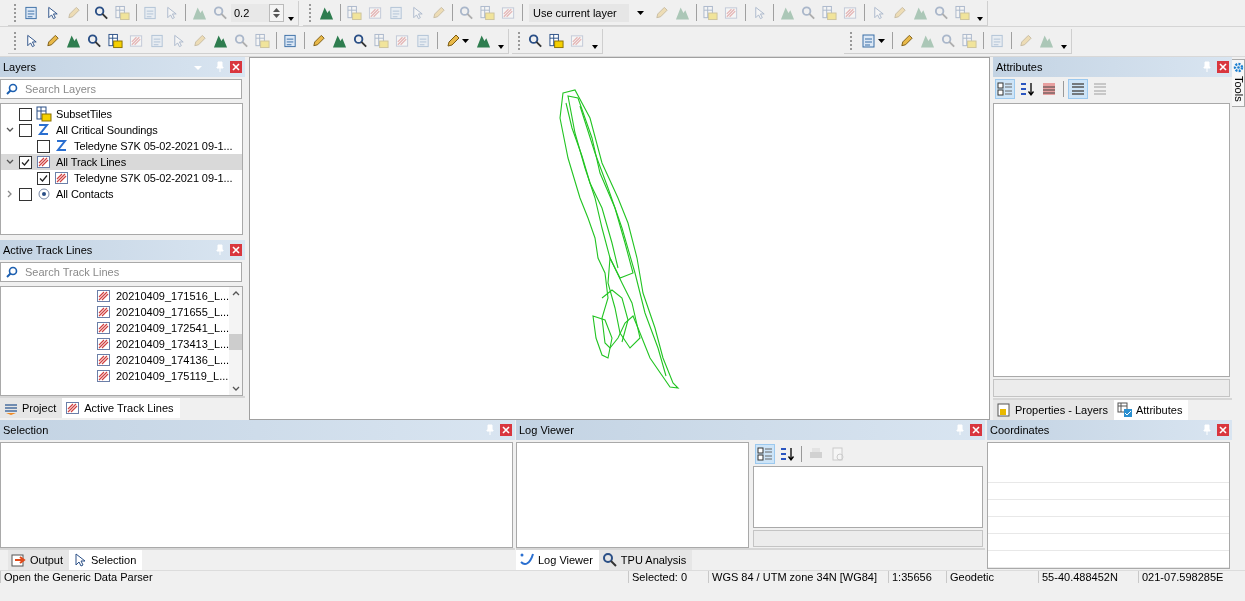 The image size is (1245, 601). I want to click on tab: Attributes, so click(1151, 410).